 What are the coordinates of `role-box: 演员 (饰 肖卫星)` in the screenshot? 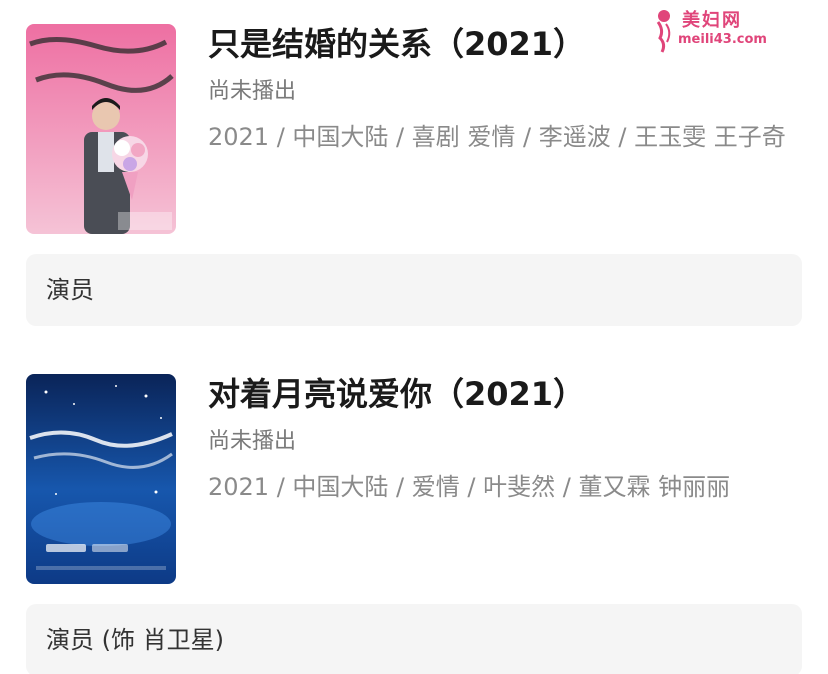 It's located at (414, 639).